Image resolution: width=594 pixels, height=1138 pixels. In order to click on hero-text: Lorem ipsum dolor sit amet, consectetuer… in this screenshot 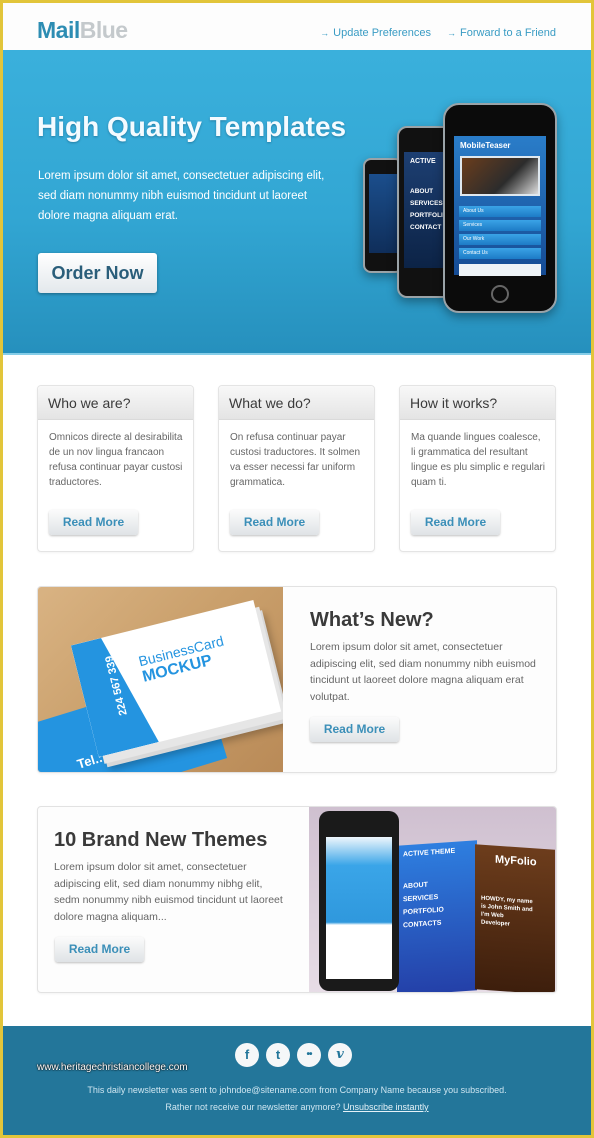, I will do `click(181, 196)`.